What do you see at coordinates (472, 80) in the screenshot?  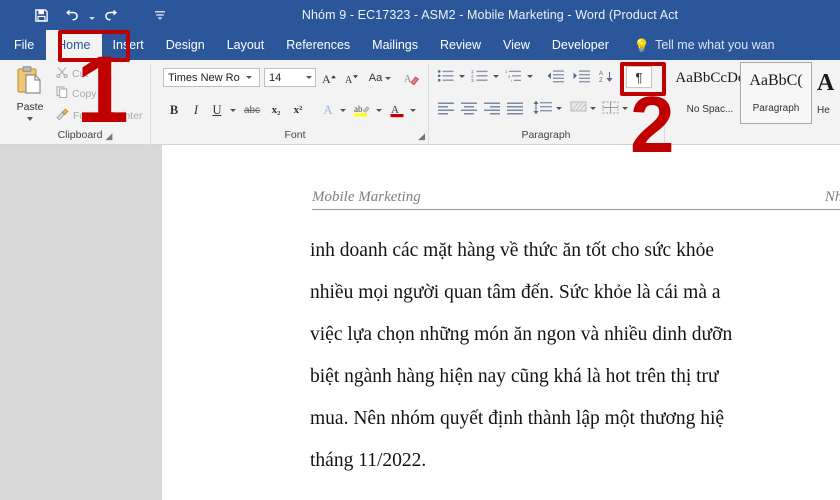 I see `svg-text: 3` at bounding box center [472, 80].